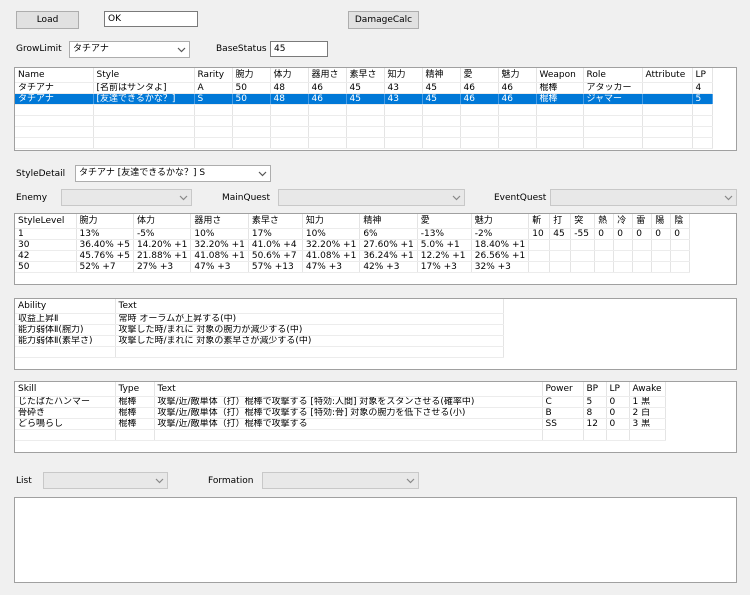  Describe the element at coordinates (299, 49) in the screenshot. I see `basestatus-input: 45` at that location.